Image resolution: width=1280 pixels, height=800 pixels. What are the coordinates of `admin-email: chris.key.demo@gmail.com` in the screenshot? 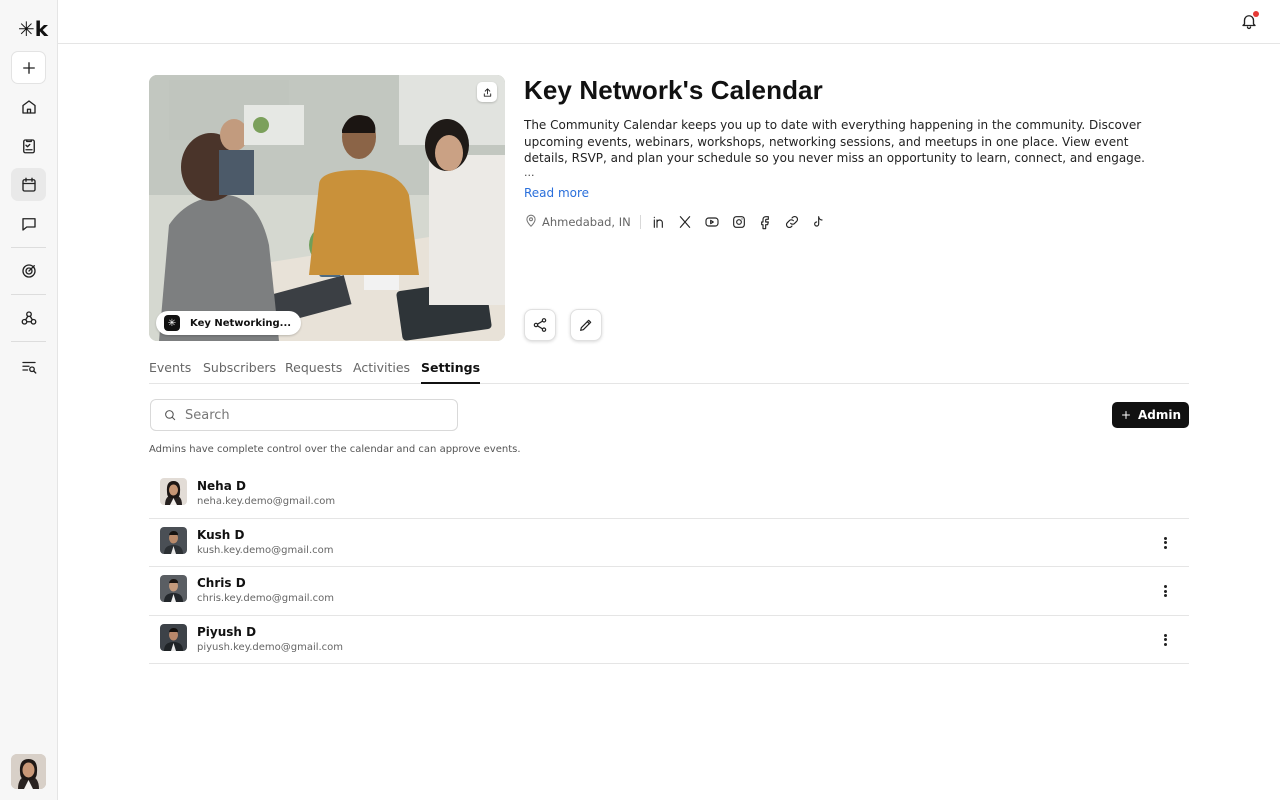 It's located at (266, 598).